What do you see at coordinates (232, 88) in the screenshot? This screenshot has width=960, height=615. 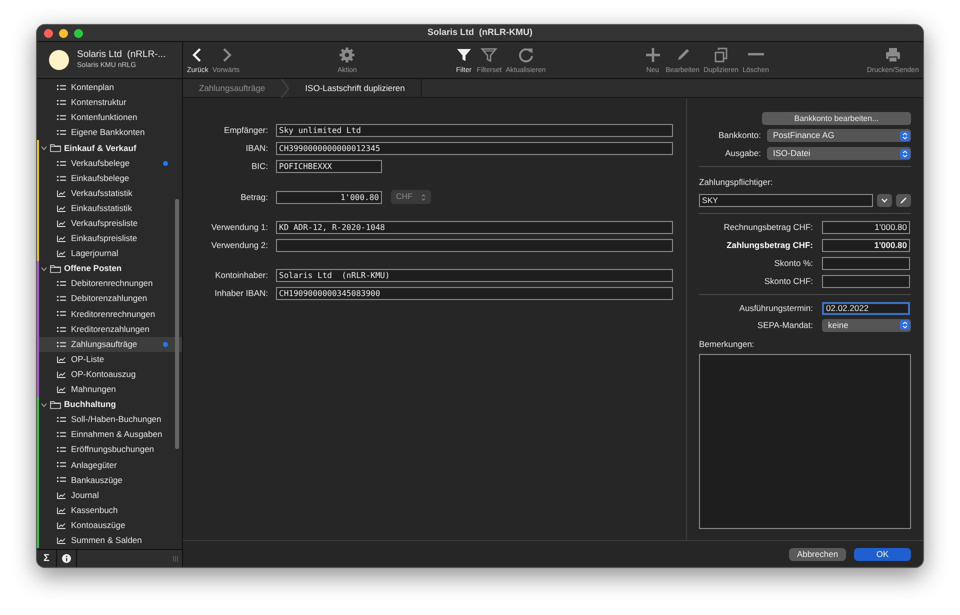 I see `breadcrumb-tab: Zahlungsaufträge` at bounding box center [232, 88].